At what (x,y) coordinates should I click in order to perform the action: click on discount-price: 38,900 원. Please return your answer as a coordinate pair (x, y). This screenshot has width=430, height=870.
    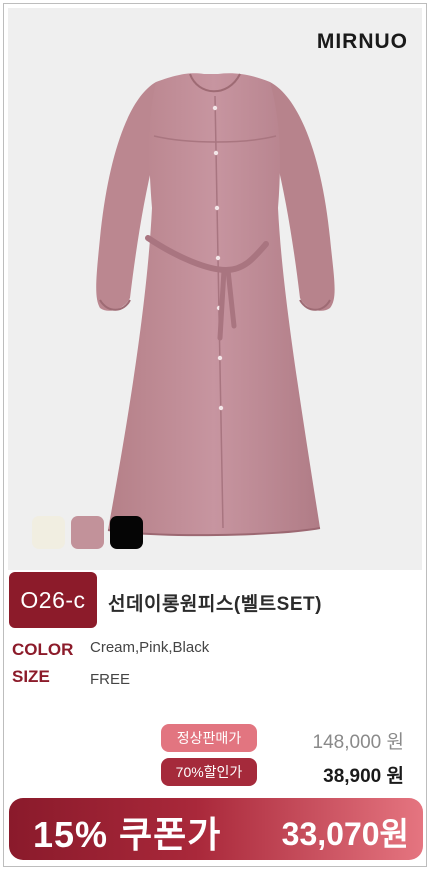
    Looking at the image, I should click on (363, 776).